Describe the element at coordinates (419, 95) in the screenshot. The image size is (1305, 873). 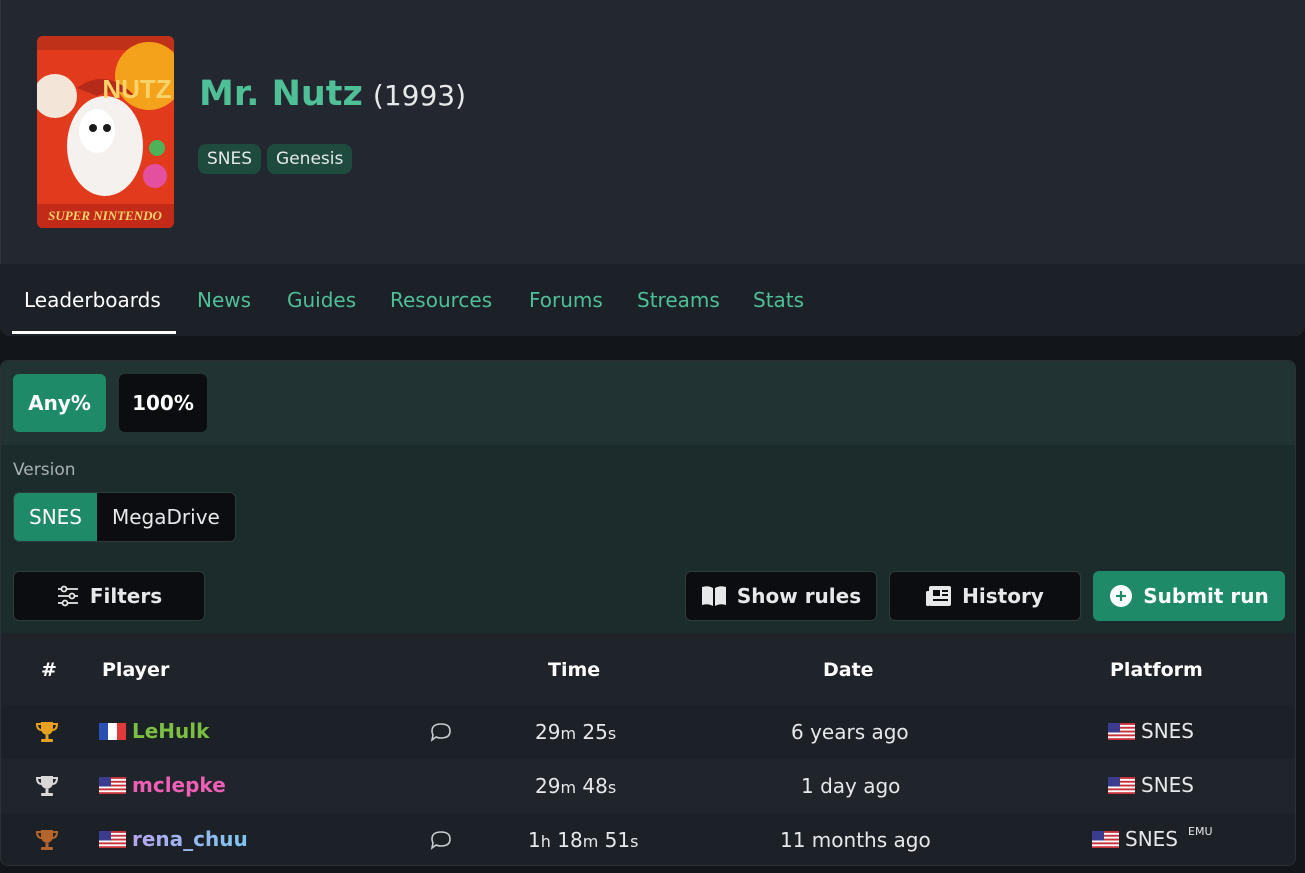
I see `game-year: (1993)` at that location.